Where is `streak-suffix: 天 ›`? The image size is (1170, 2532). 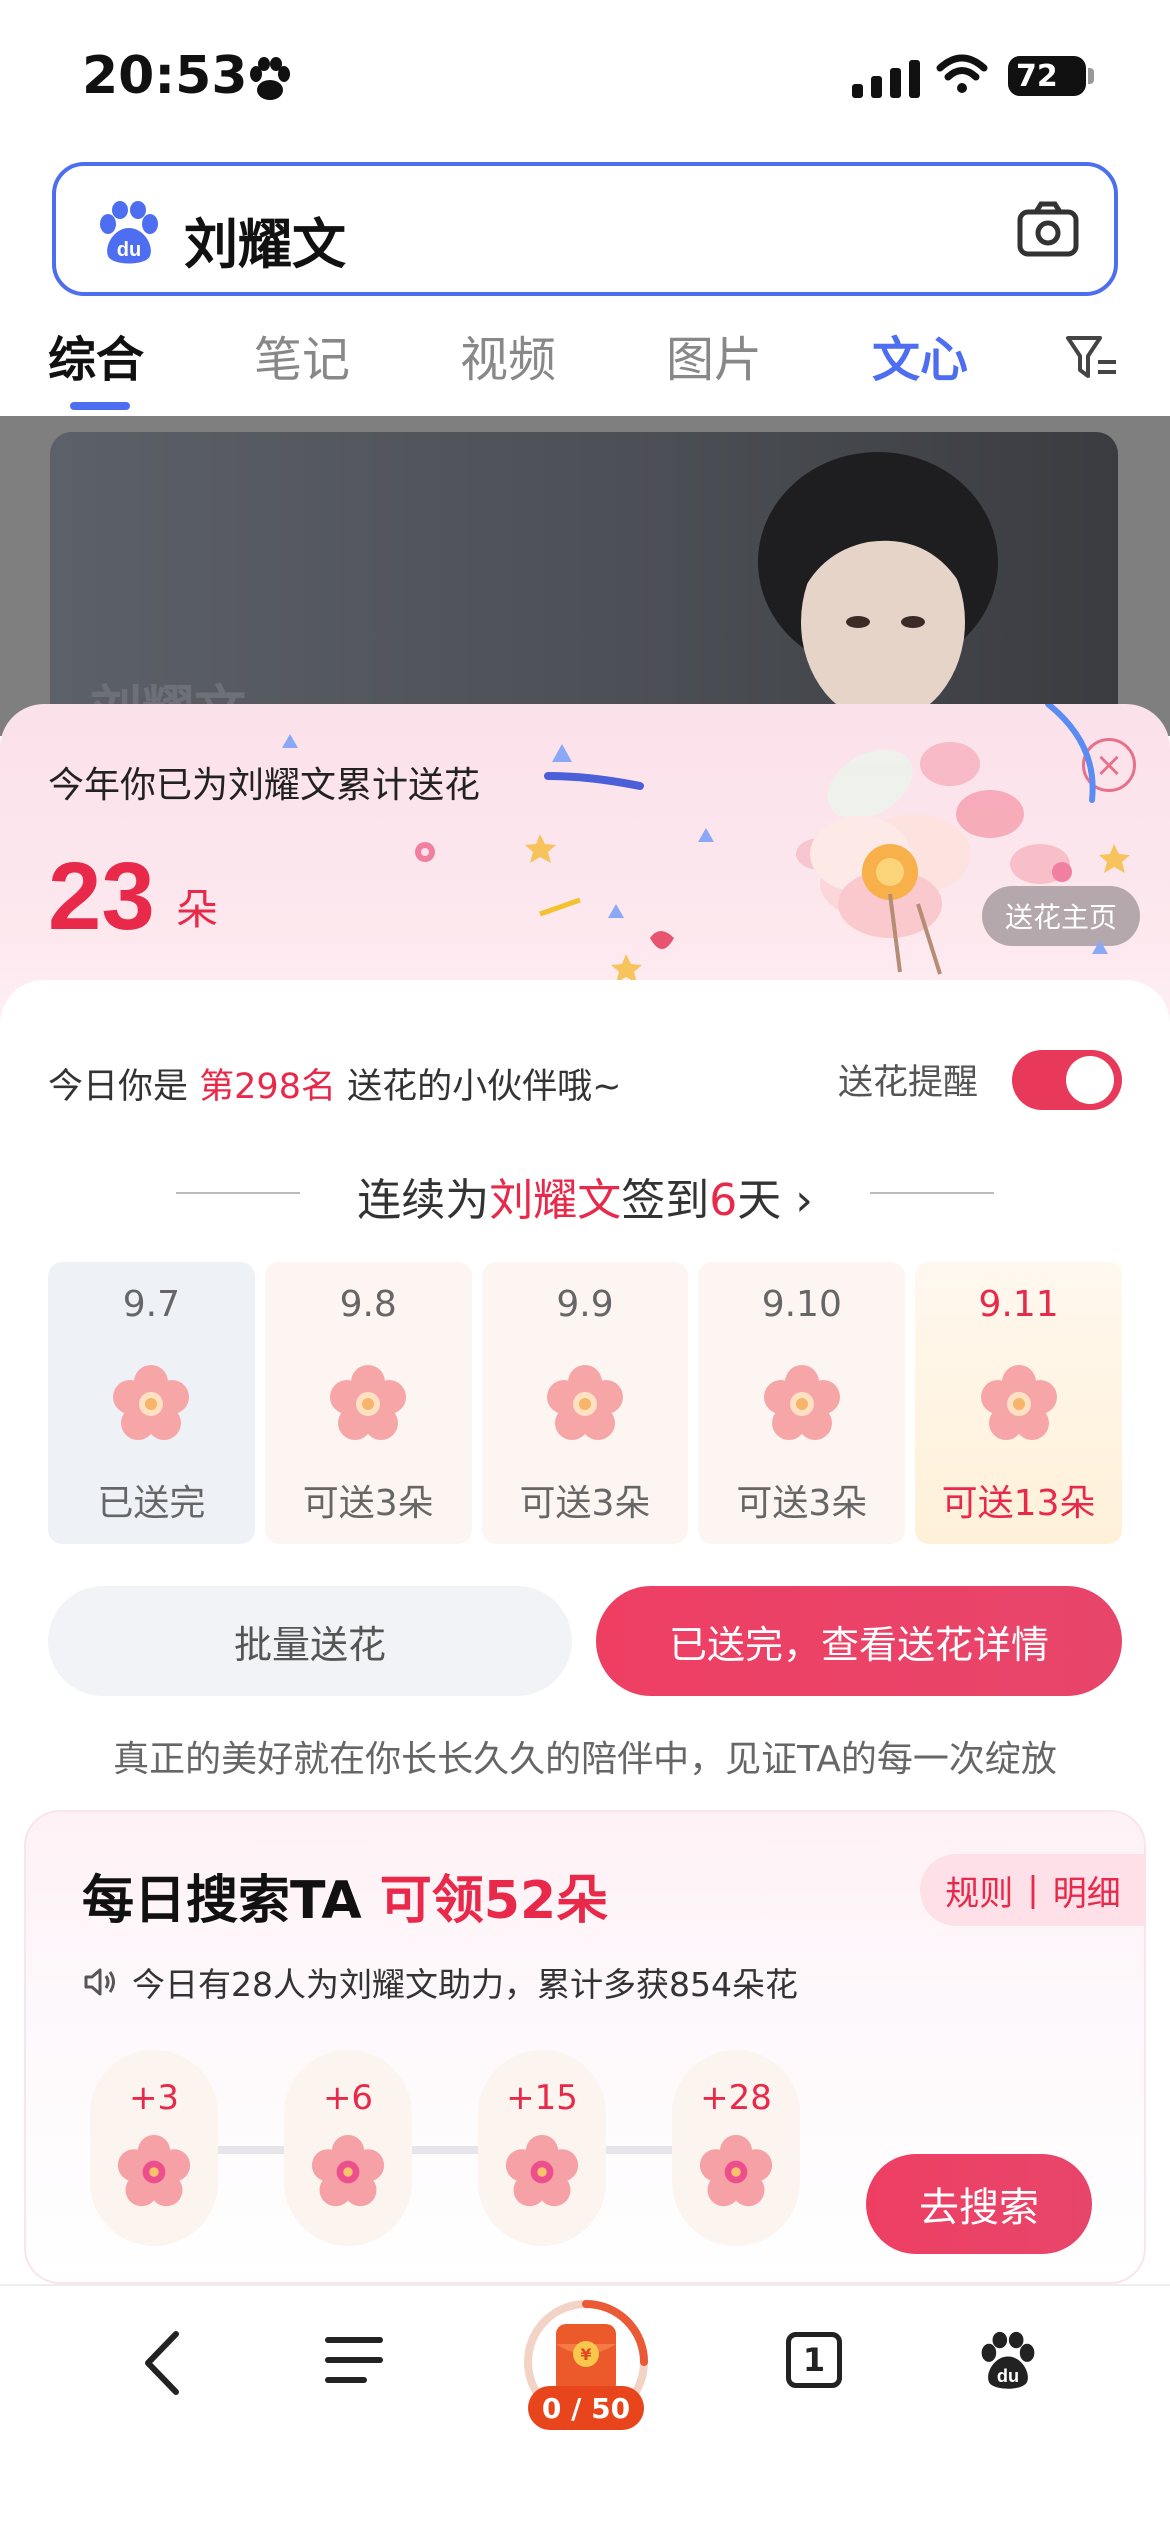 streak-suffix: 天 › is located at coordinates (775, 1200).